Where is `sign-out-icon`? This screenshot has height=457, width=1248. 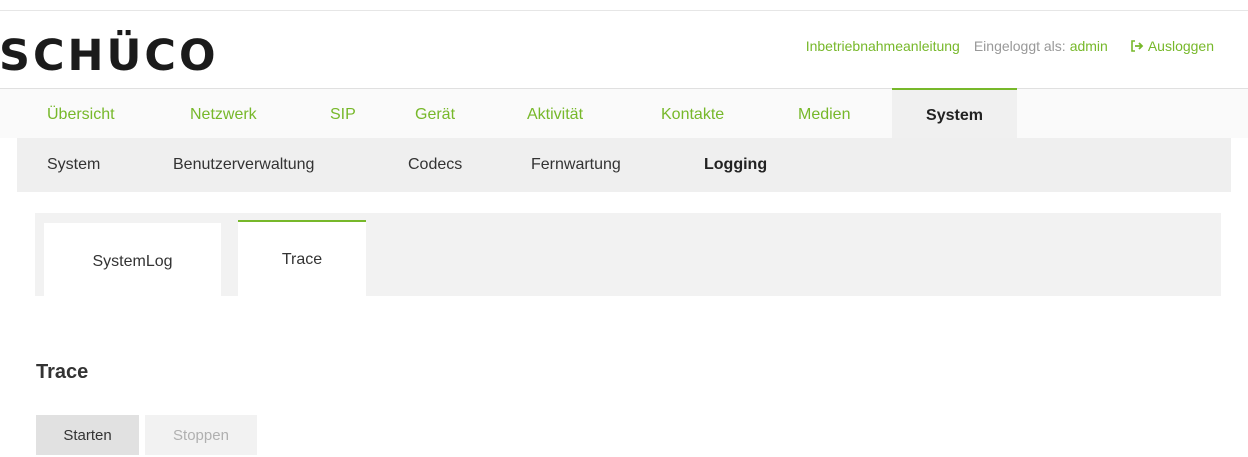
sign-out-icon is located at coordinates (1137, 46).